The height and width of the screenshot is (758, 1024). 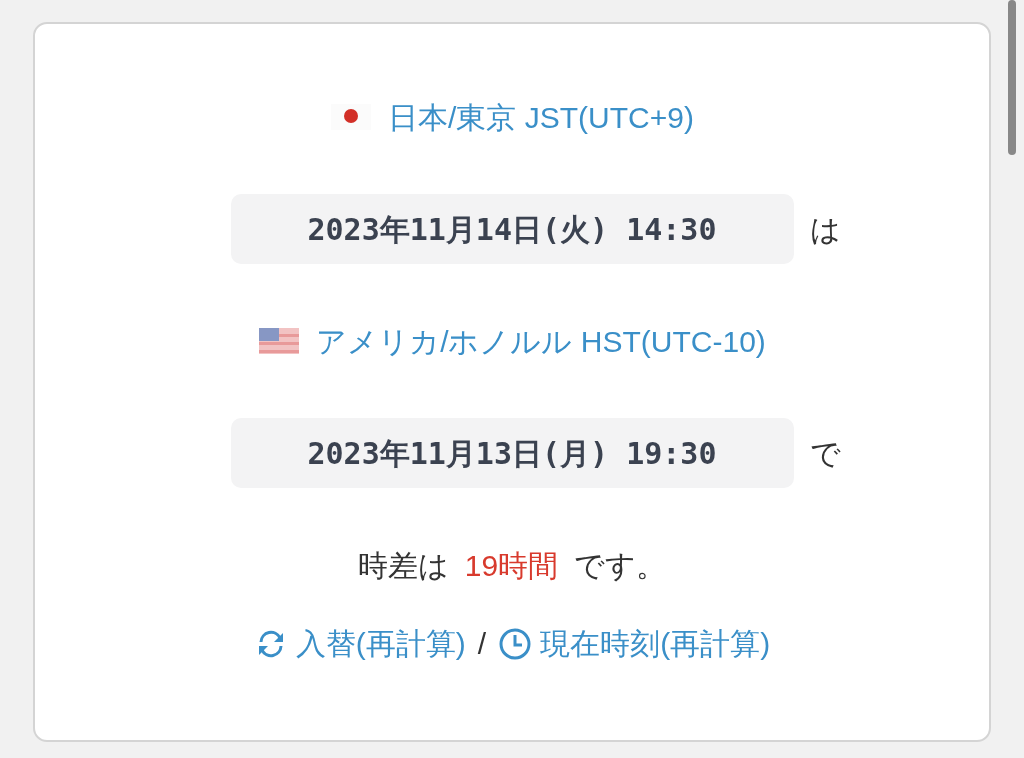 What do you see at coordinates (515, 643) in the screenshot?
I see `clock-icon` at bounding box center [515, 643].